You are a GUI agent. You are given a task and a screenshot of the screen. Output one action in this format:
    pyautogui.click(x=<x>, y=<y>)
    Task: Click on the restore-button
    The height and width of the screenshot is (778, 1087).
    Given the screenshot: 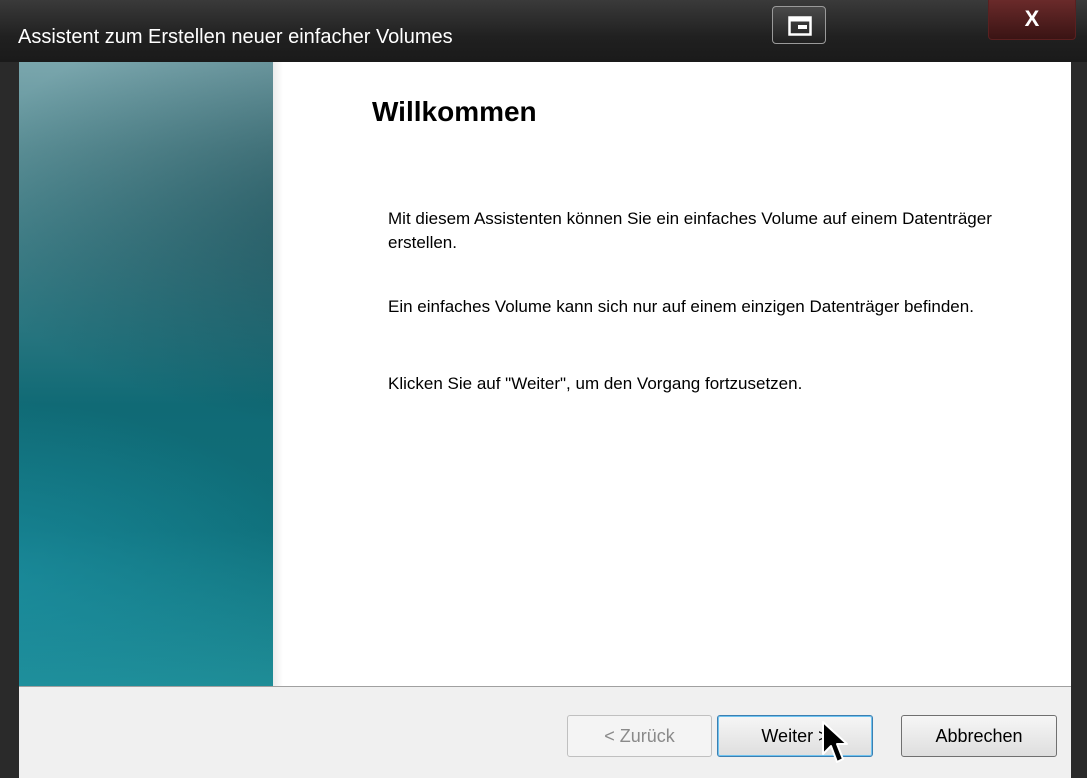 What is the action you would take?
    pyautogui.click(x=799, y=25)
    